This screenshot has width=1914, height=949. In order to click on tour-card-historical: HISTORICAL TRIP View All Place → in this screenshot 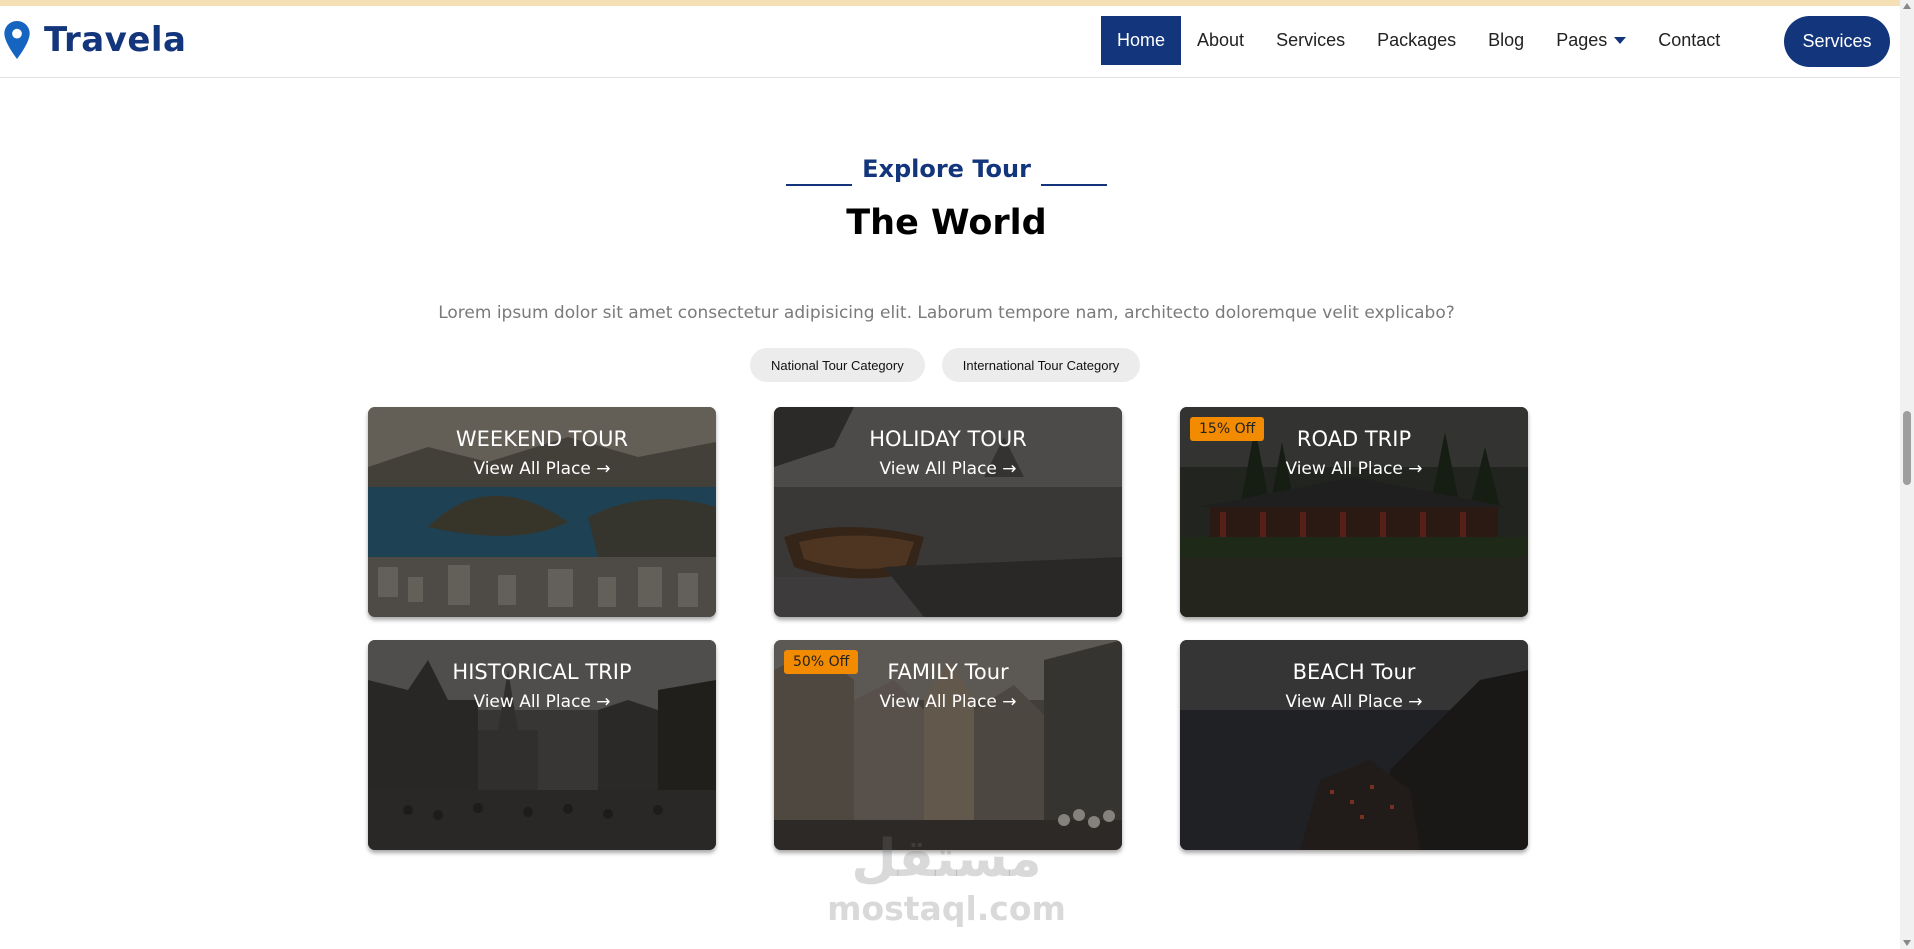, I will do `click(542, 745)`.